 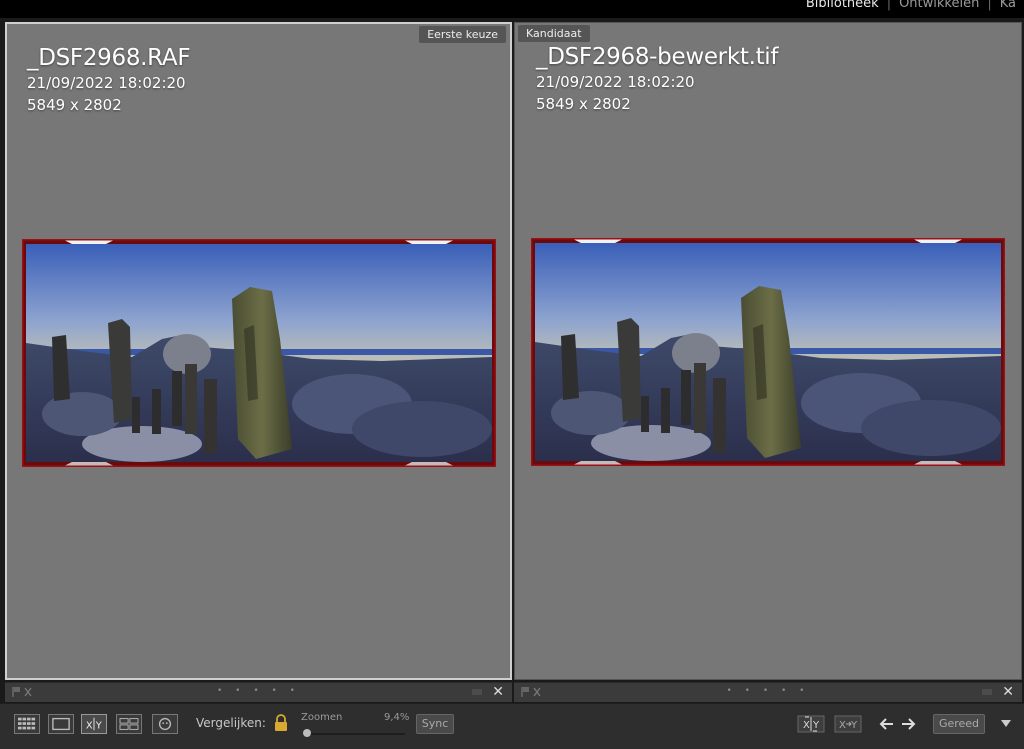 What do you see at coordinates (322, 717) in the screenshot?
I see `zoom-label: Zoomen` at bounding box center [322, 717].